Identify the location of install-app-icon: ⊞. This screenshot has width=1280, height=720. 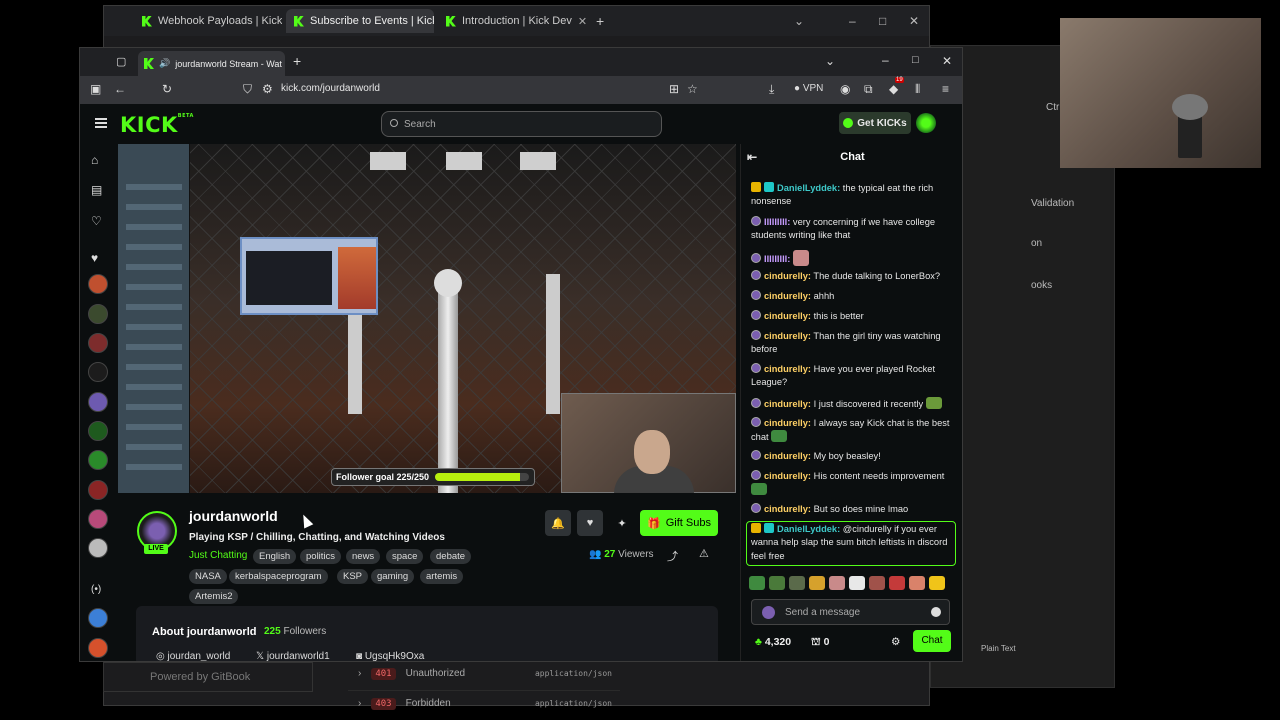
(674, 89).